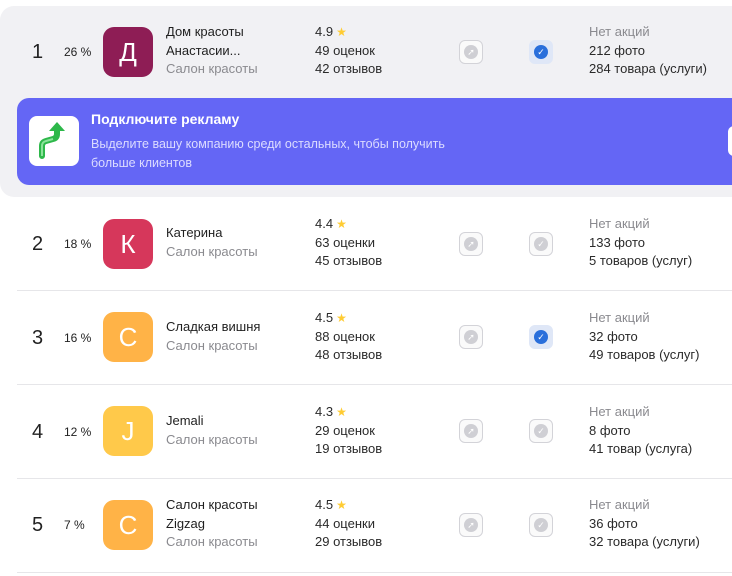 The image size is (732, 576). I want to click on rank: 5, so click(38, 525).